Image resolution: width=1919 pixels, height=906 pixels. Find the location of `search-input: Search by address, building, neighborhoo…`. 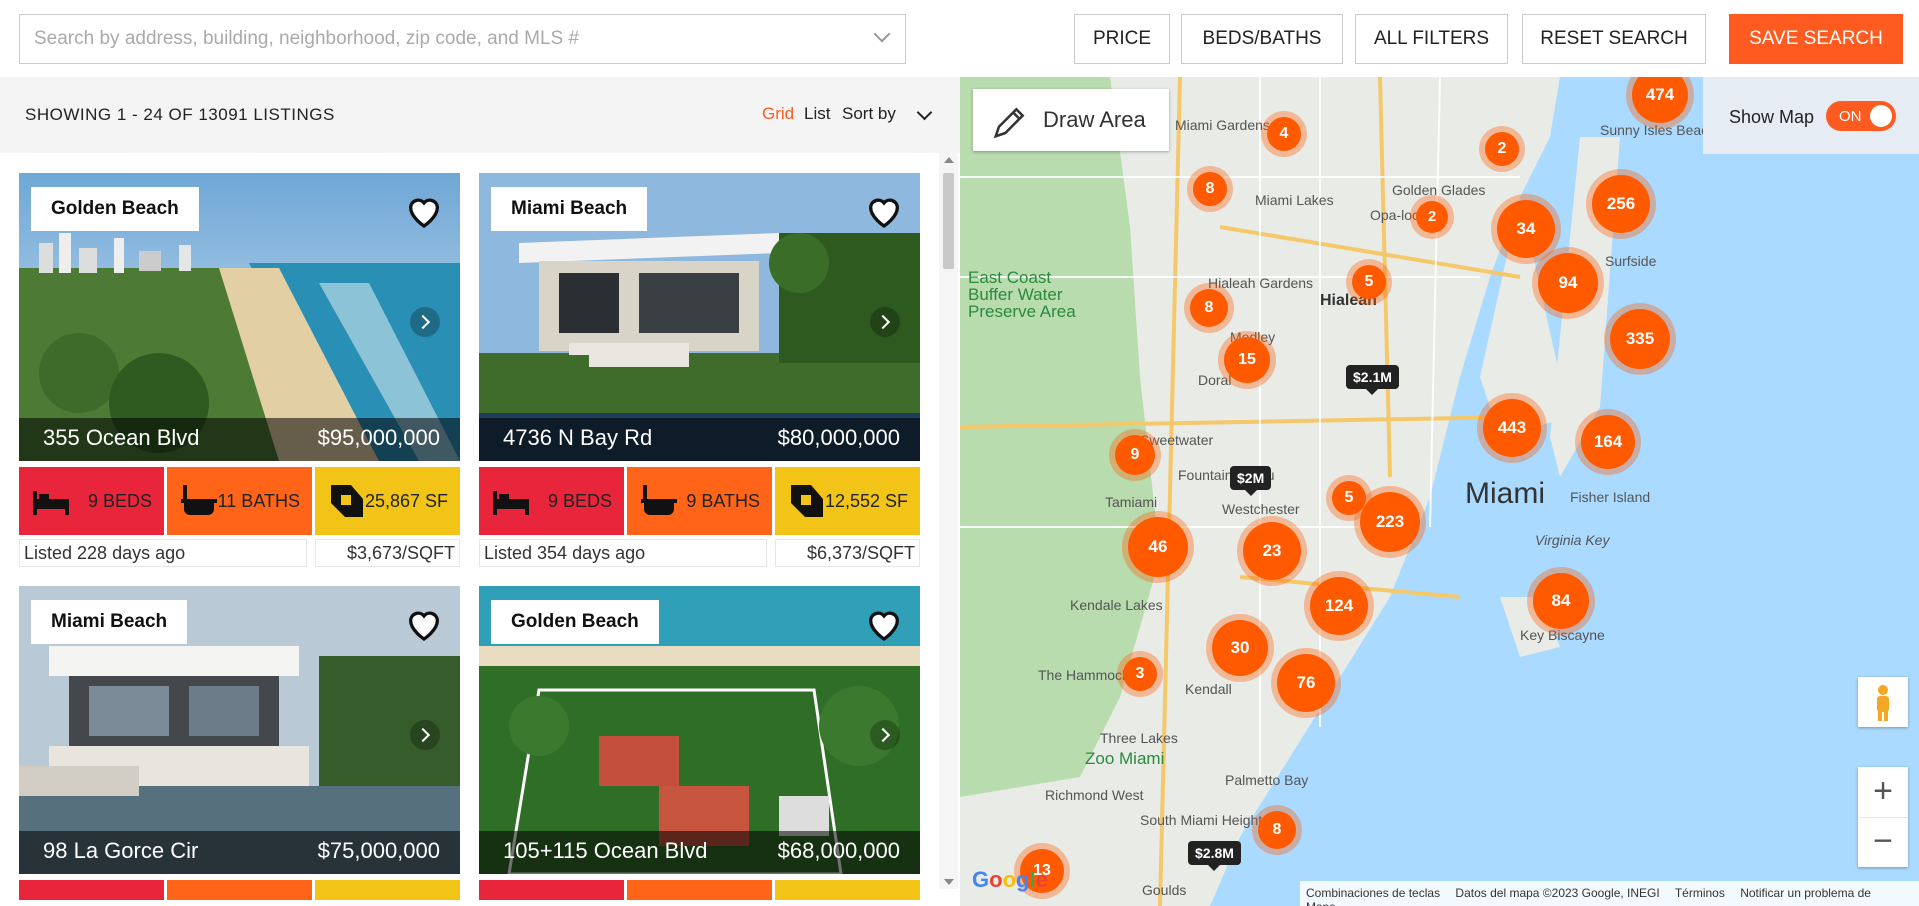

search-input: Search by address, building, neighborhoo… is located at coordinates (462, 39).